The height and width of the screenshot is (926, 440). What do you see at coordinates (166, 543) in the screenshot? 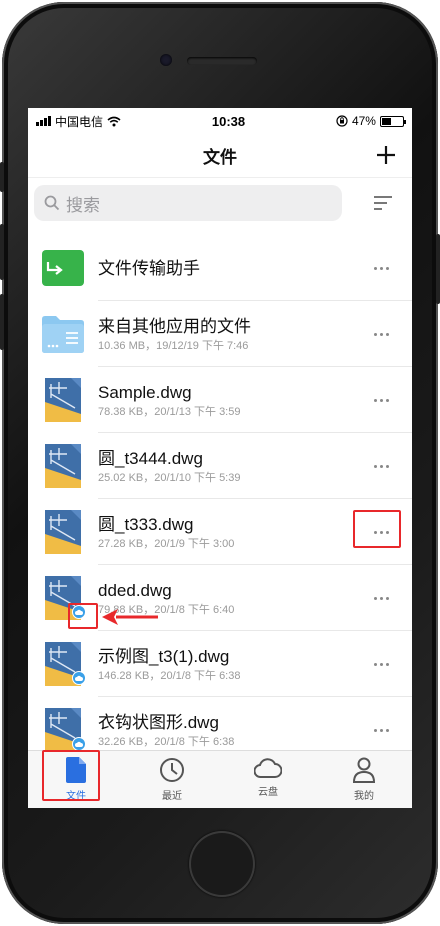
I see `file-meta: 27.28 KB，20/1/9 下午 3:00` at bounding box center [166, 543].